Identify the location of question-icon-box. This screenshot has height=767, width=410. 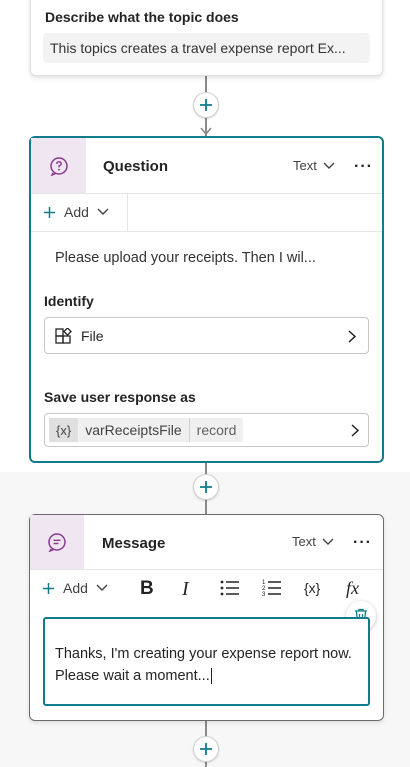
(58, 165).